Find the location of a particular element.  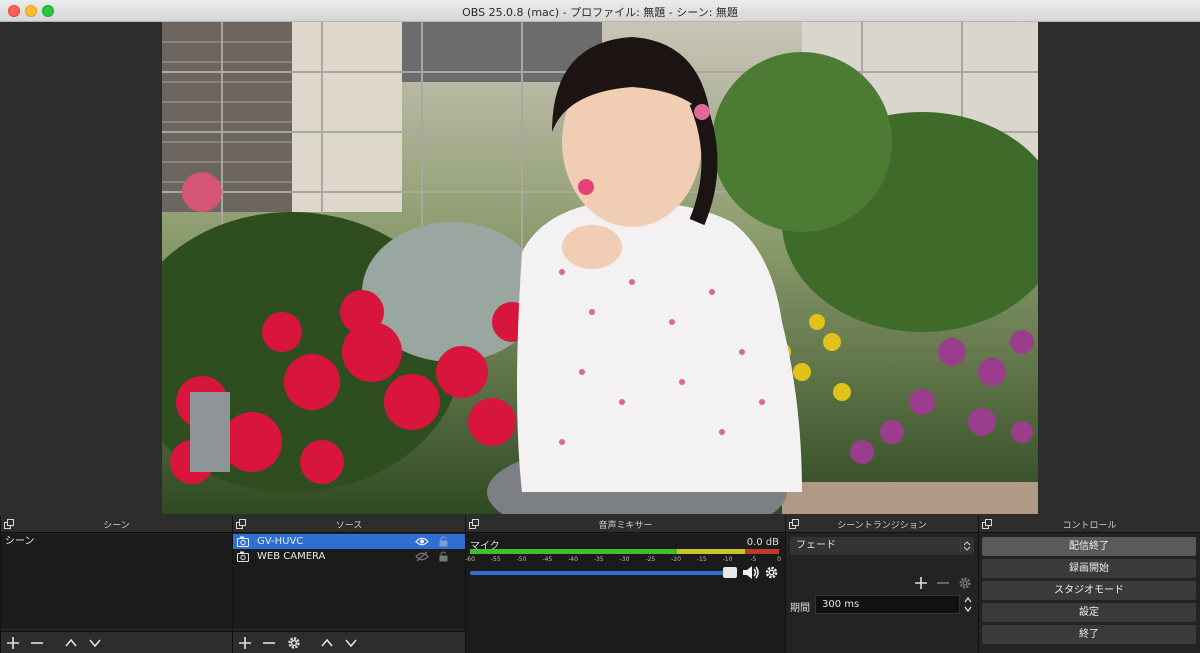

meter-tick-label: -55 is located at coordinates (495, 559).